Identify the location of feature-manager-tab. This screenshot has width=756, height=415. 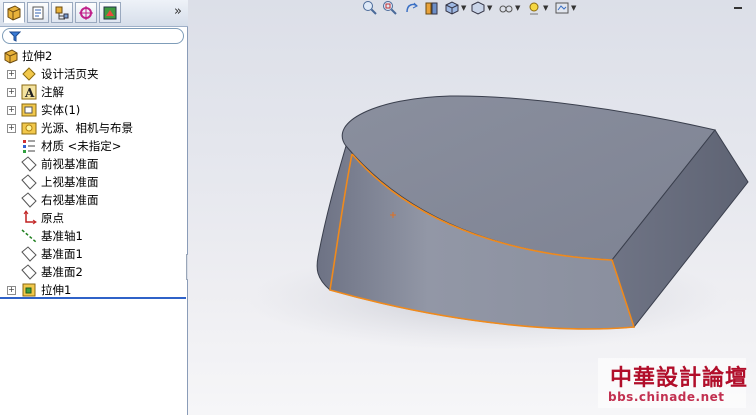
(14, 12).